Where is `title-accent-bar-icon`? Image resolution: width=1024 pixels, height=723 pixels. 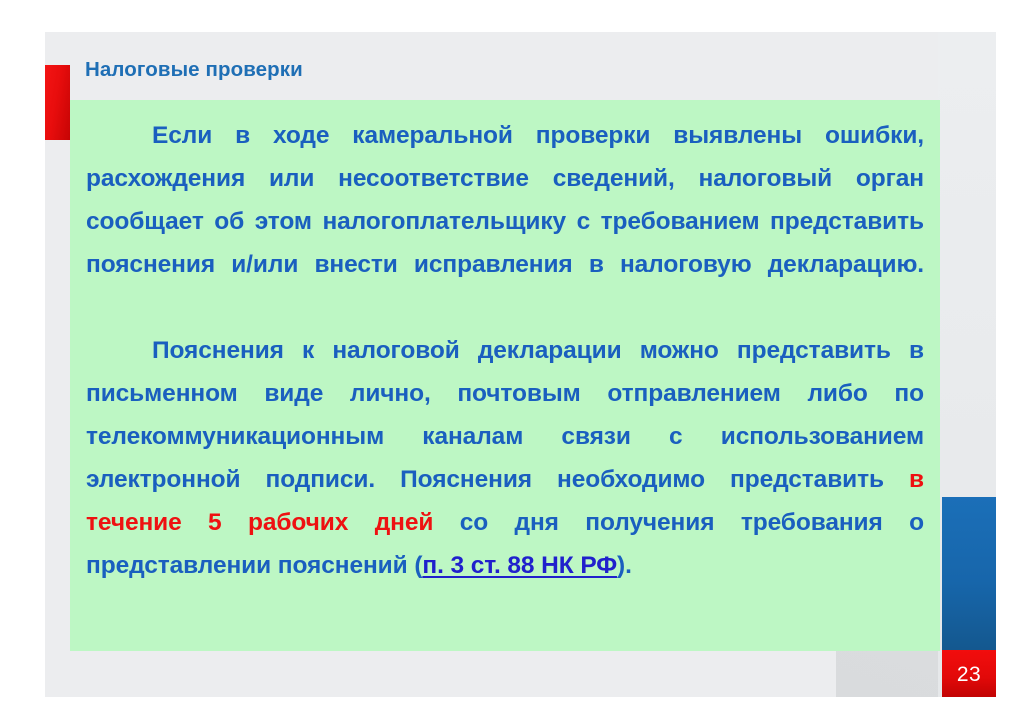 title-accent-bar-icon is located at coordinates (57, 102).